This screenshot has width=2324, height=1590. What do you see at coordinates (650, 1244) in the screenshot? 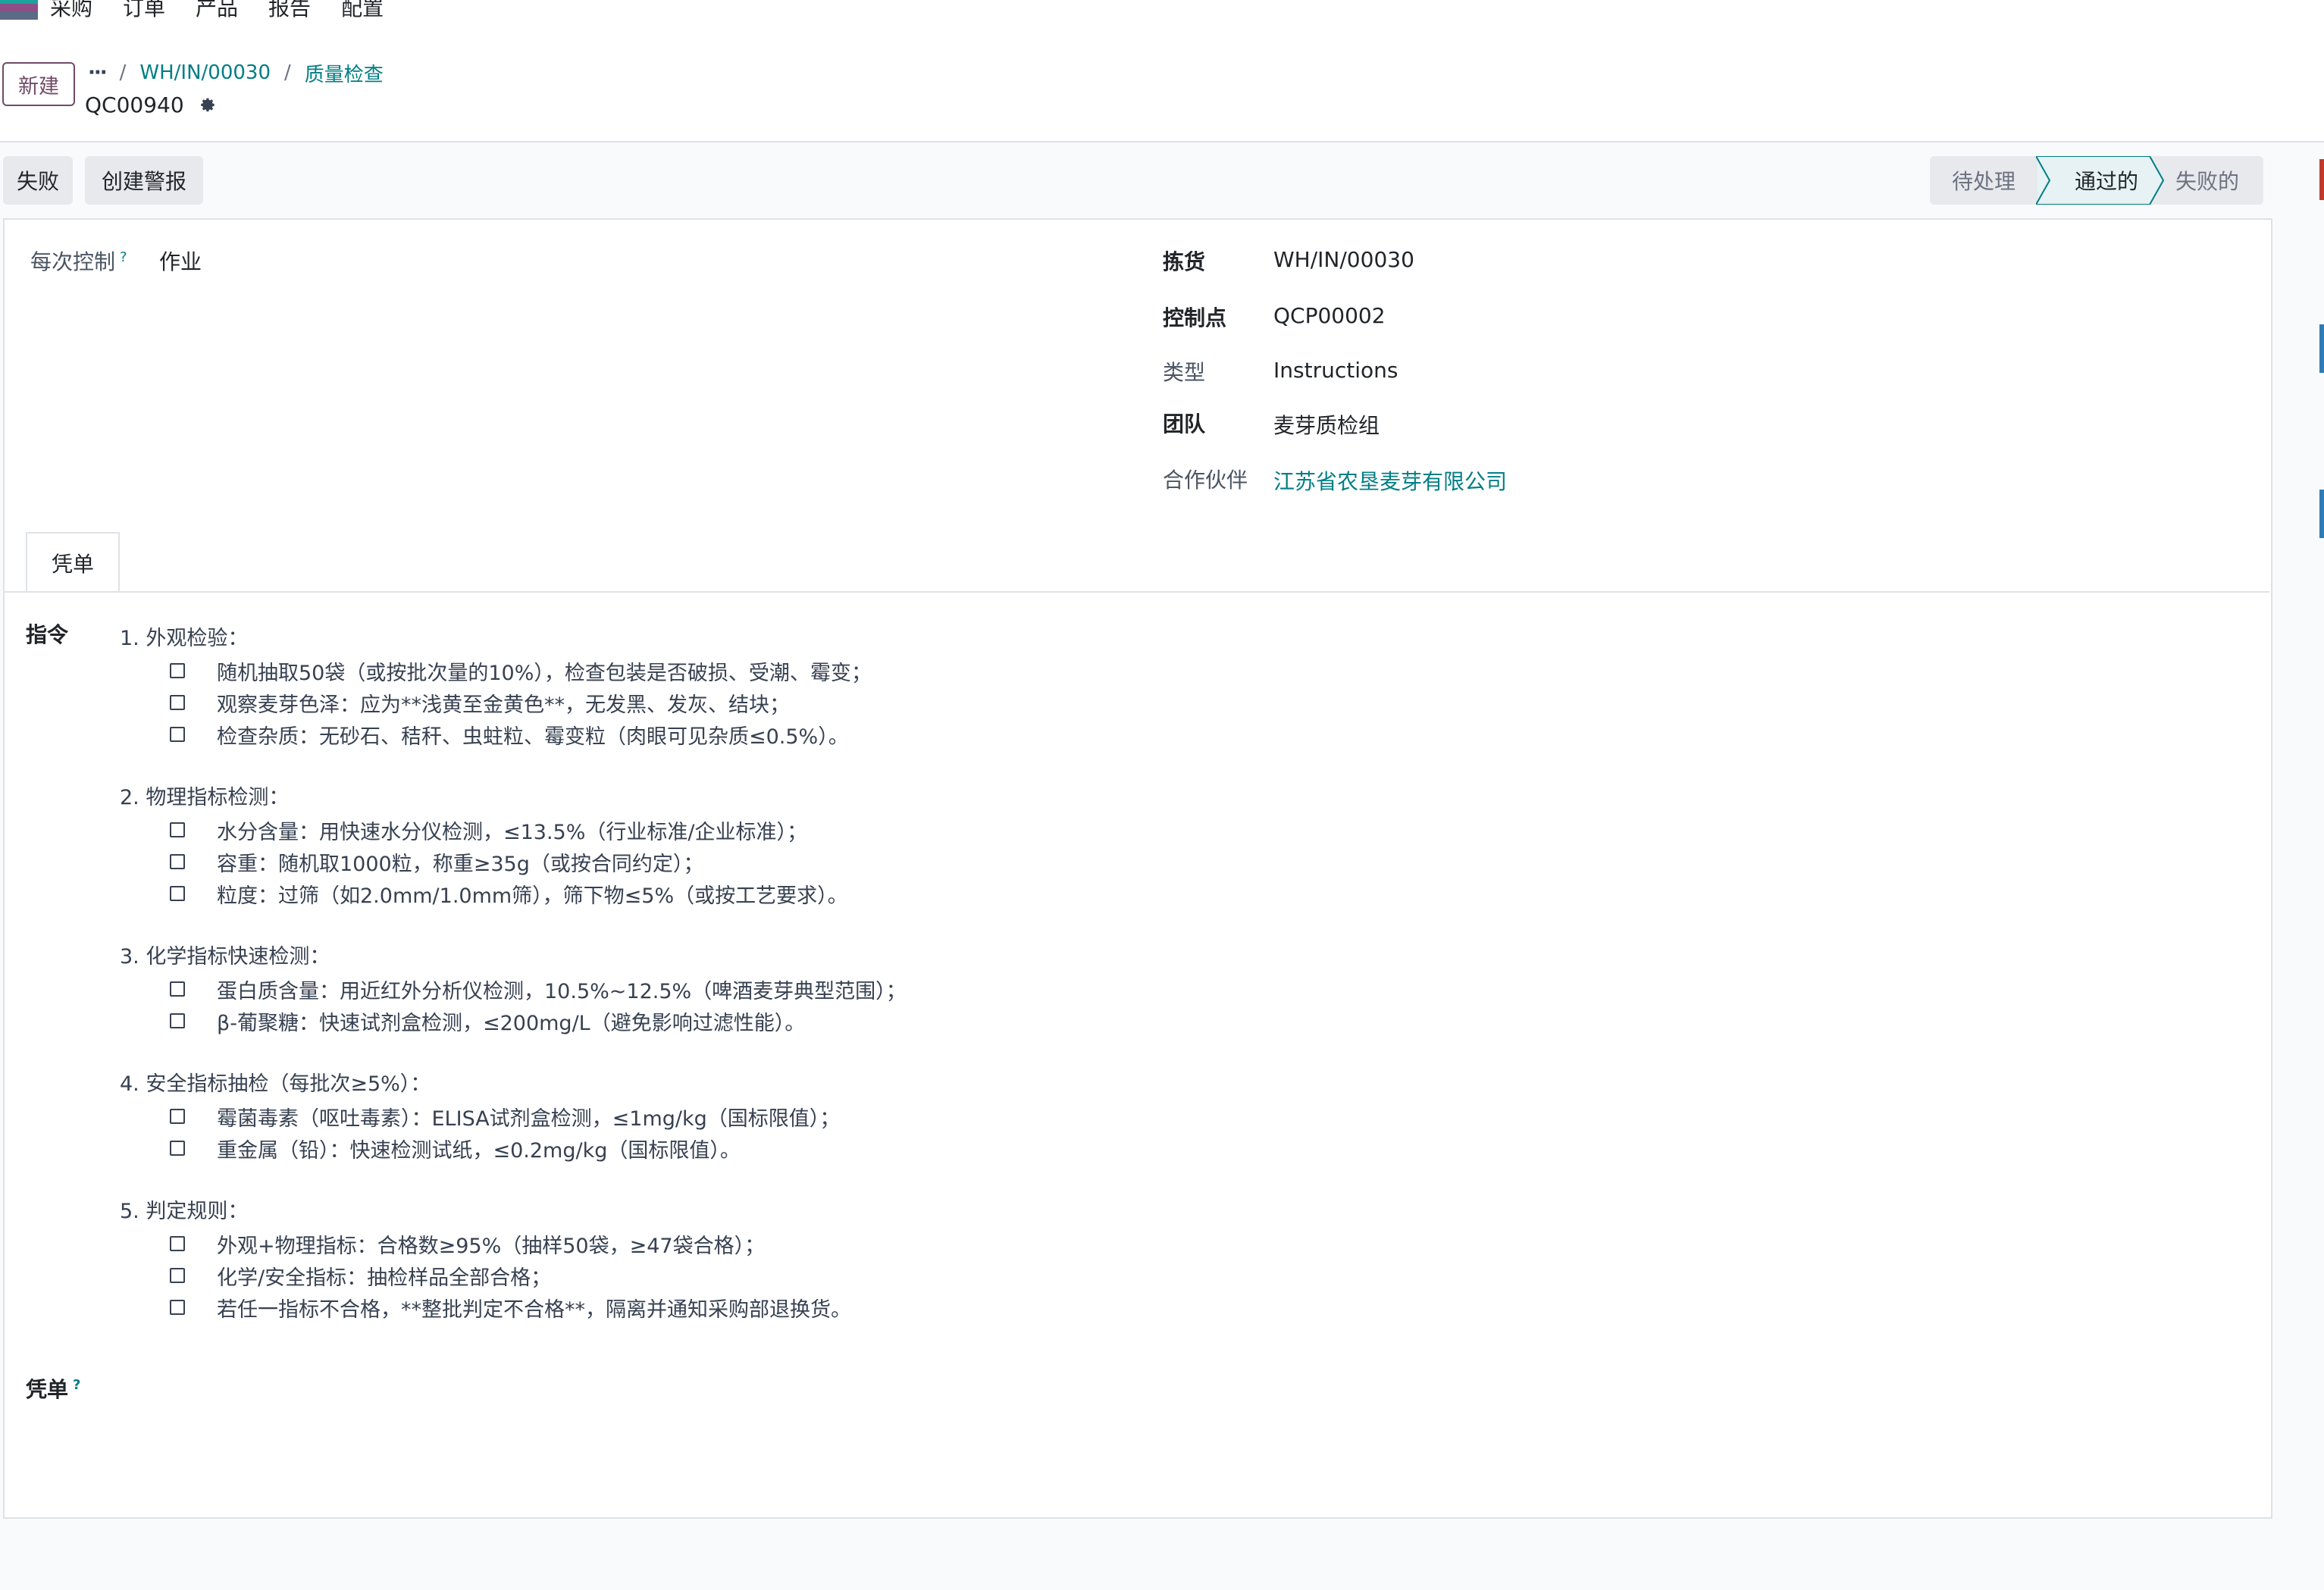
I see `checklist-item: 外观+物理指标：合格数≥95%（抽样50袋，≥47袋合格）；` at bounding box center [650, 1244].